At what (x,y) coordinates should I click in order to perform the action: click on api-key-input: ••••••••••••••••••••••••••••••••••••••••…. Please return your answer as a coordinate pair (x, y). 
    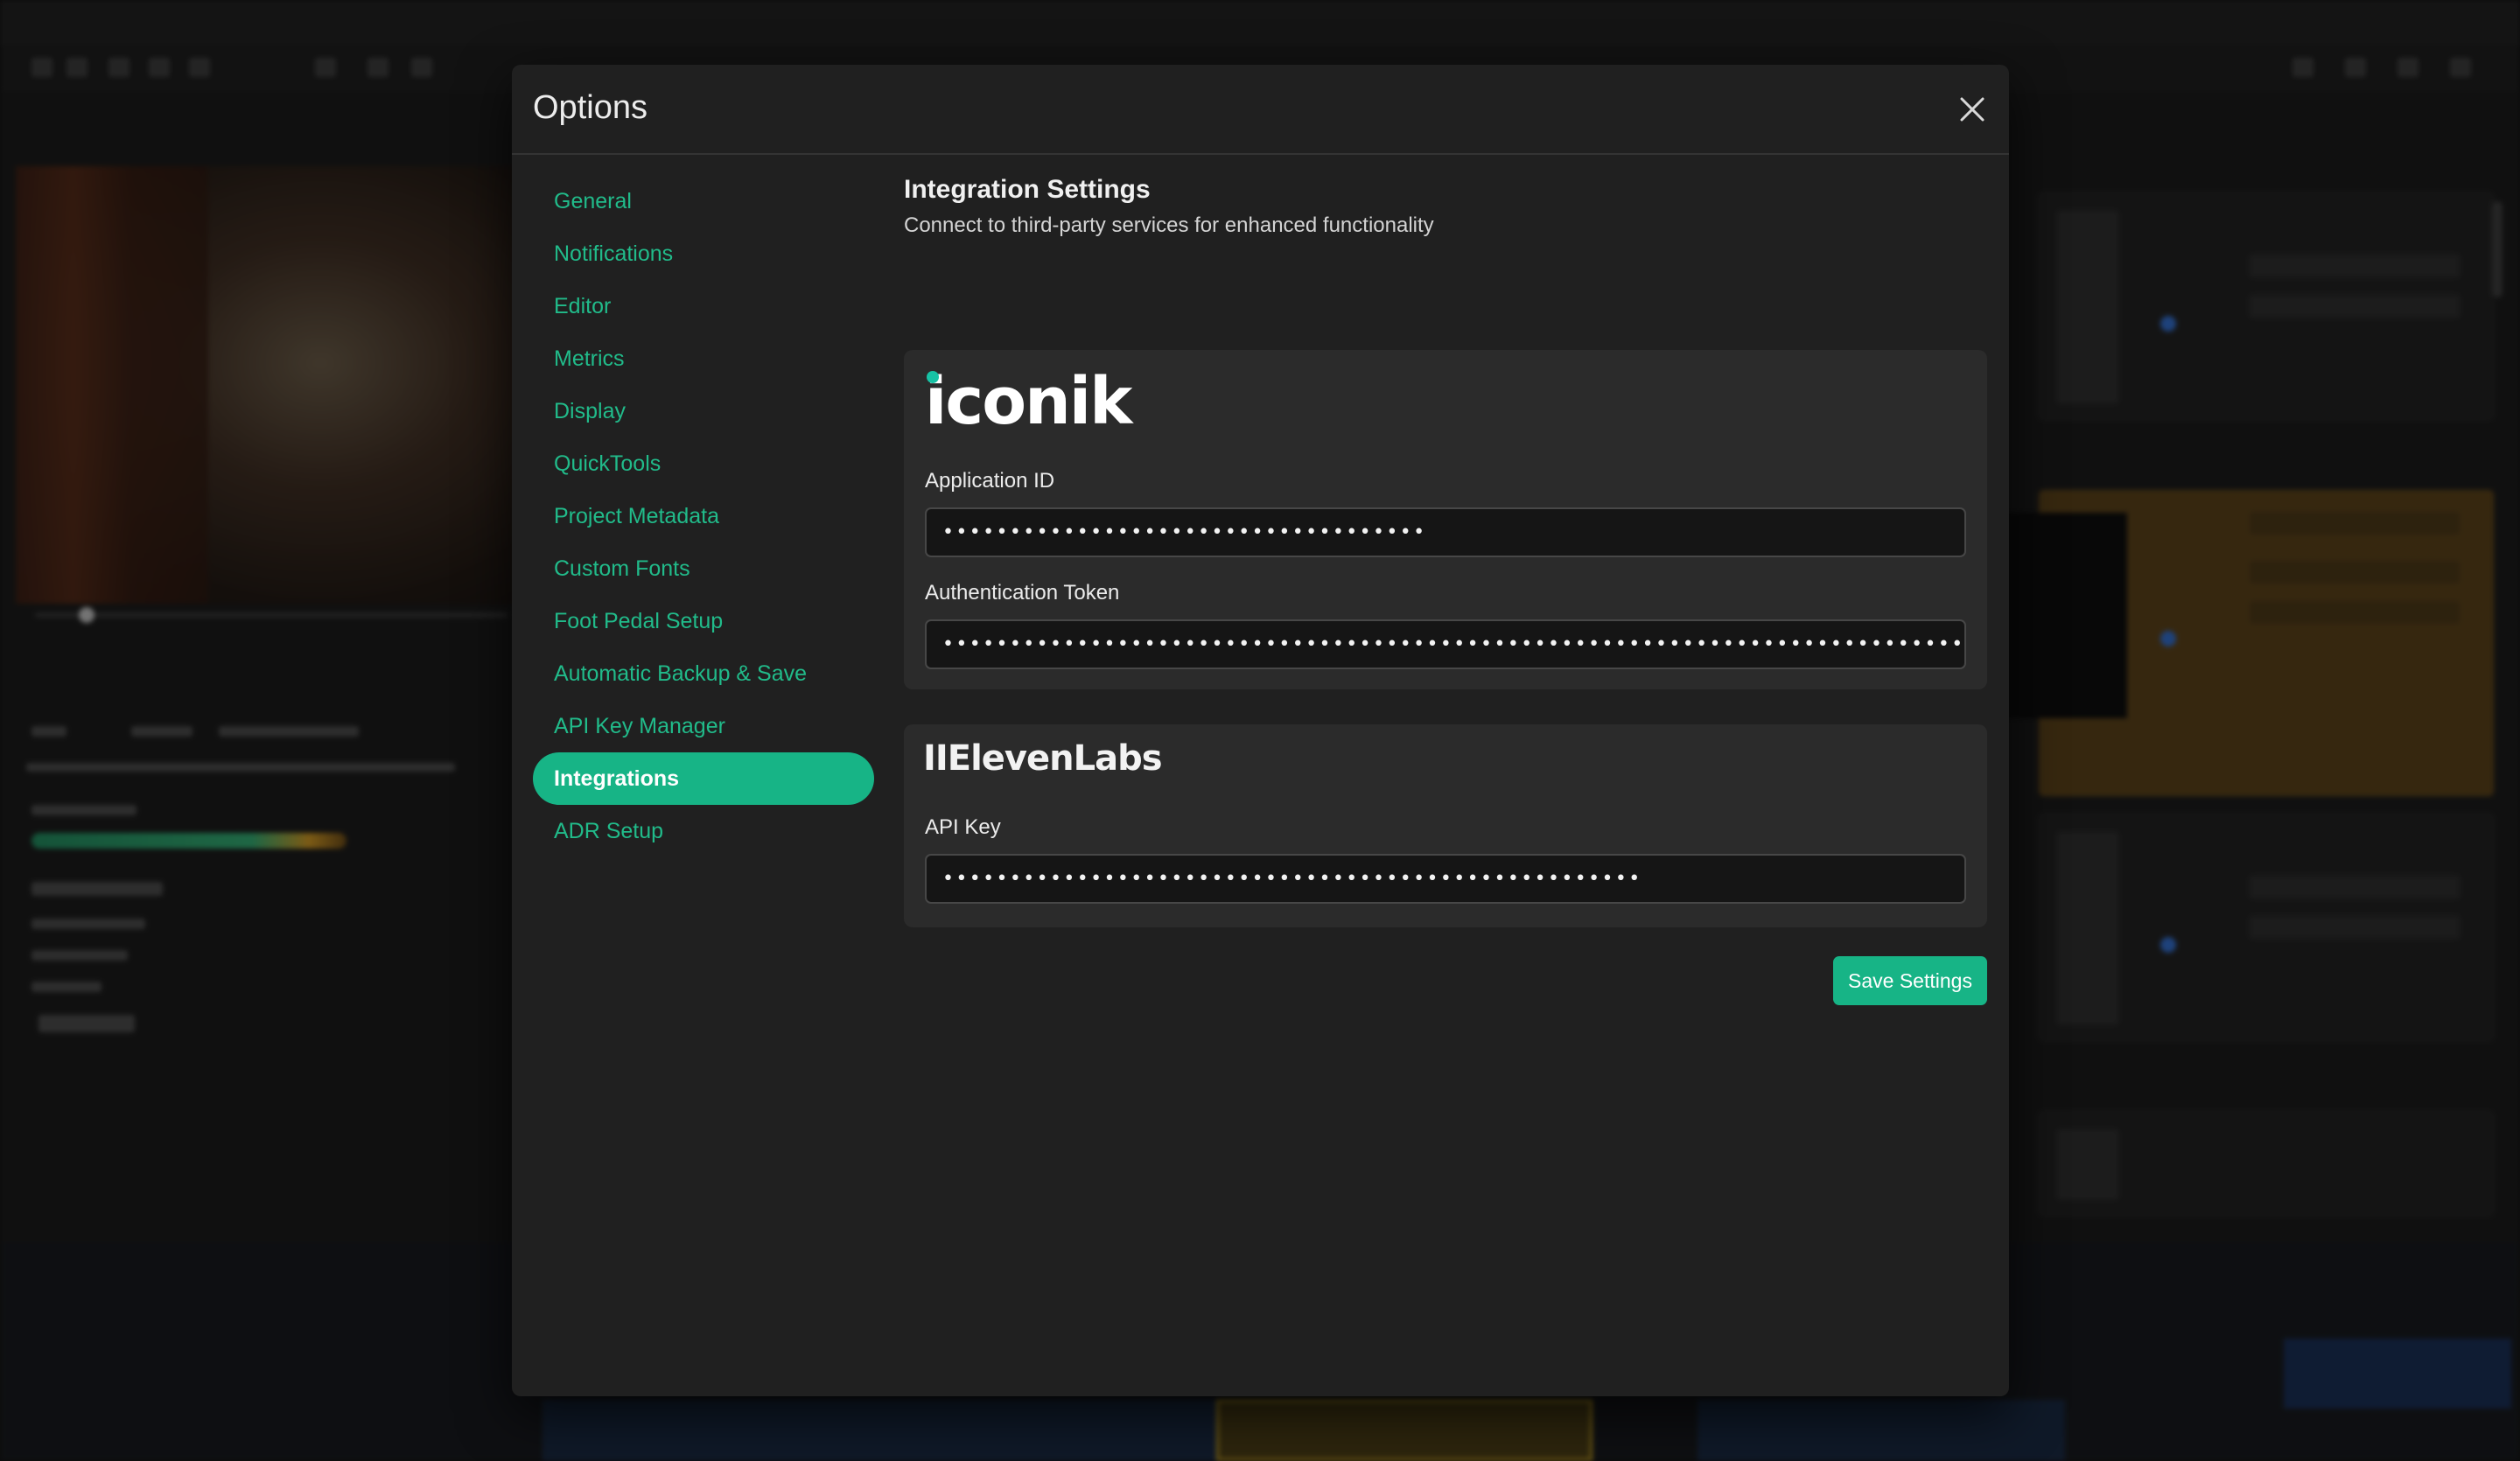
    Looking at the image, I should click on (1445, 879).